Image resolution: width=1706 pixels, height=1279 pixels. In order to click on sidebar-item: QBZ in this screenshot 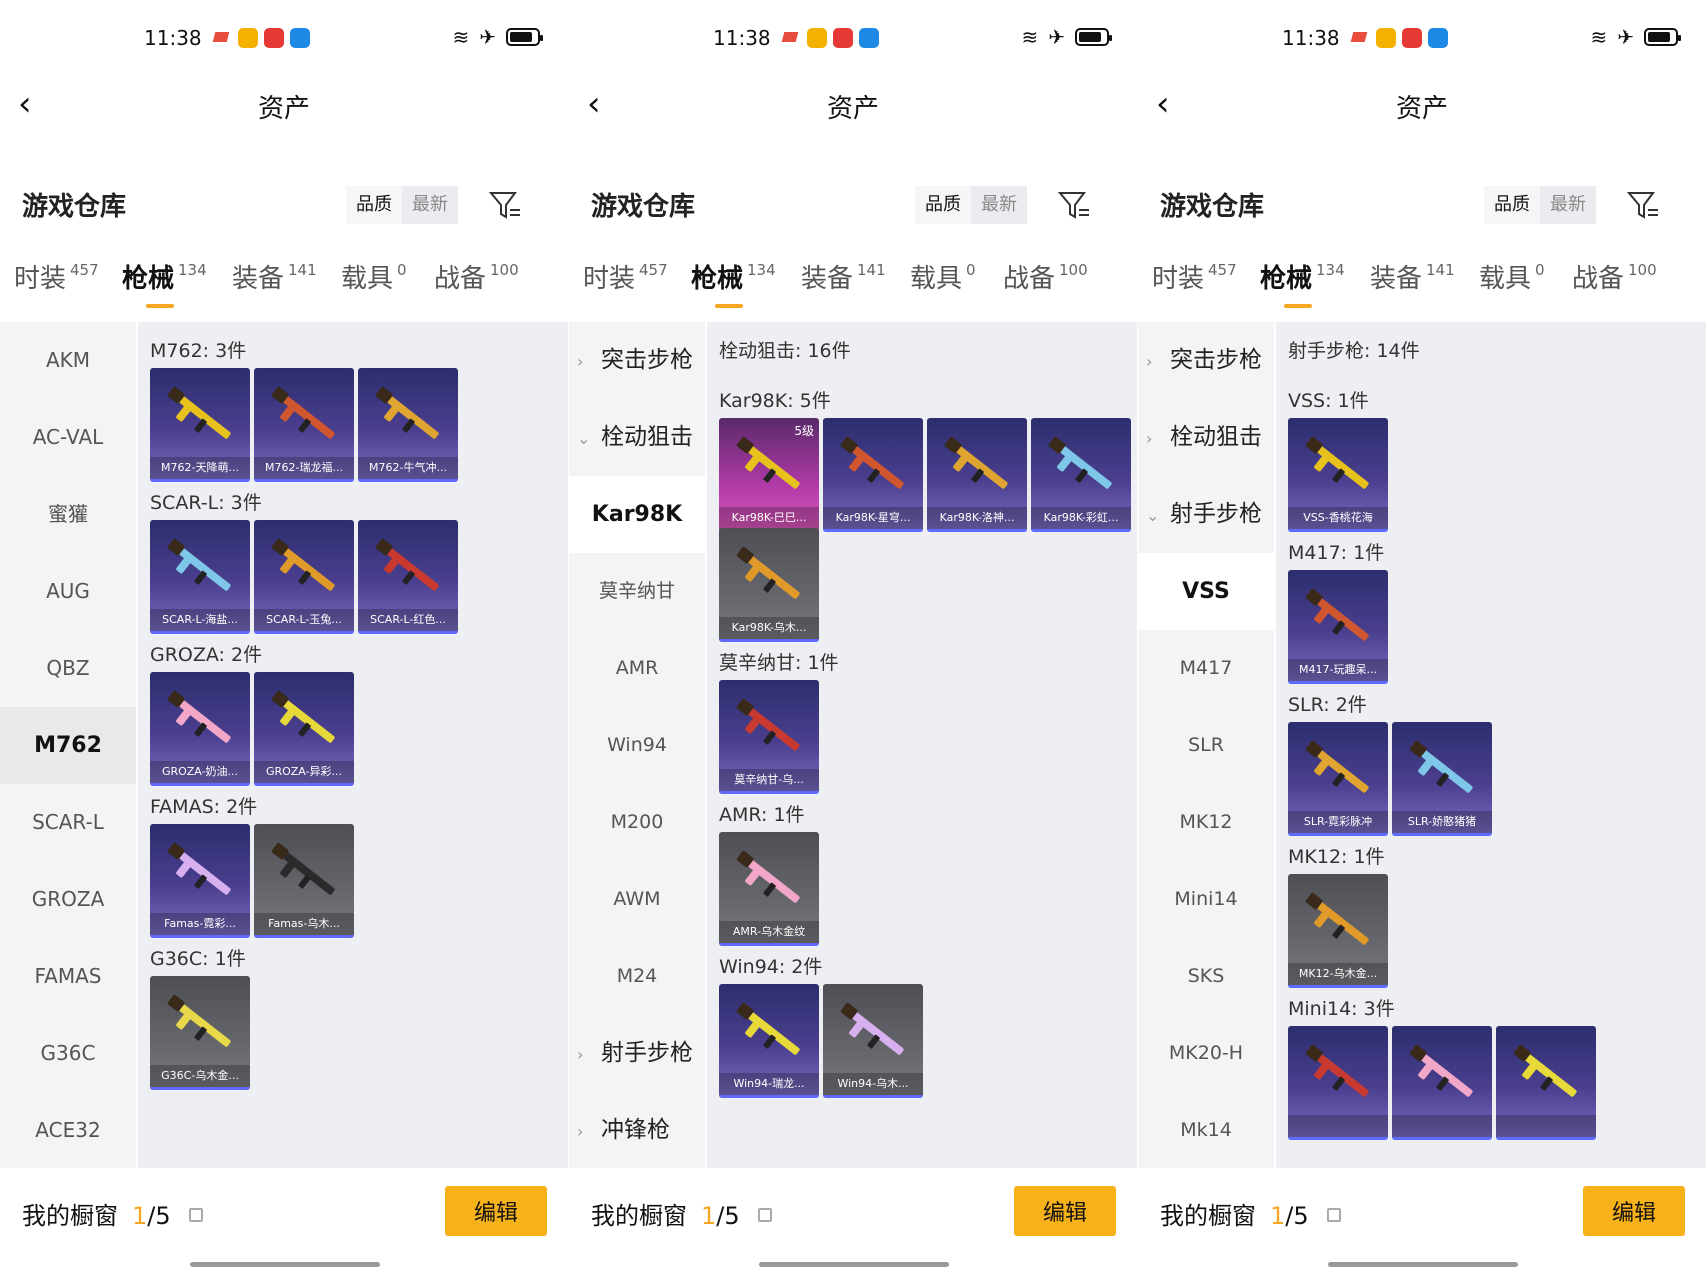, I will do `click(68, 668)`.